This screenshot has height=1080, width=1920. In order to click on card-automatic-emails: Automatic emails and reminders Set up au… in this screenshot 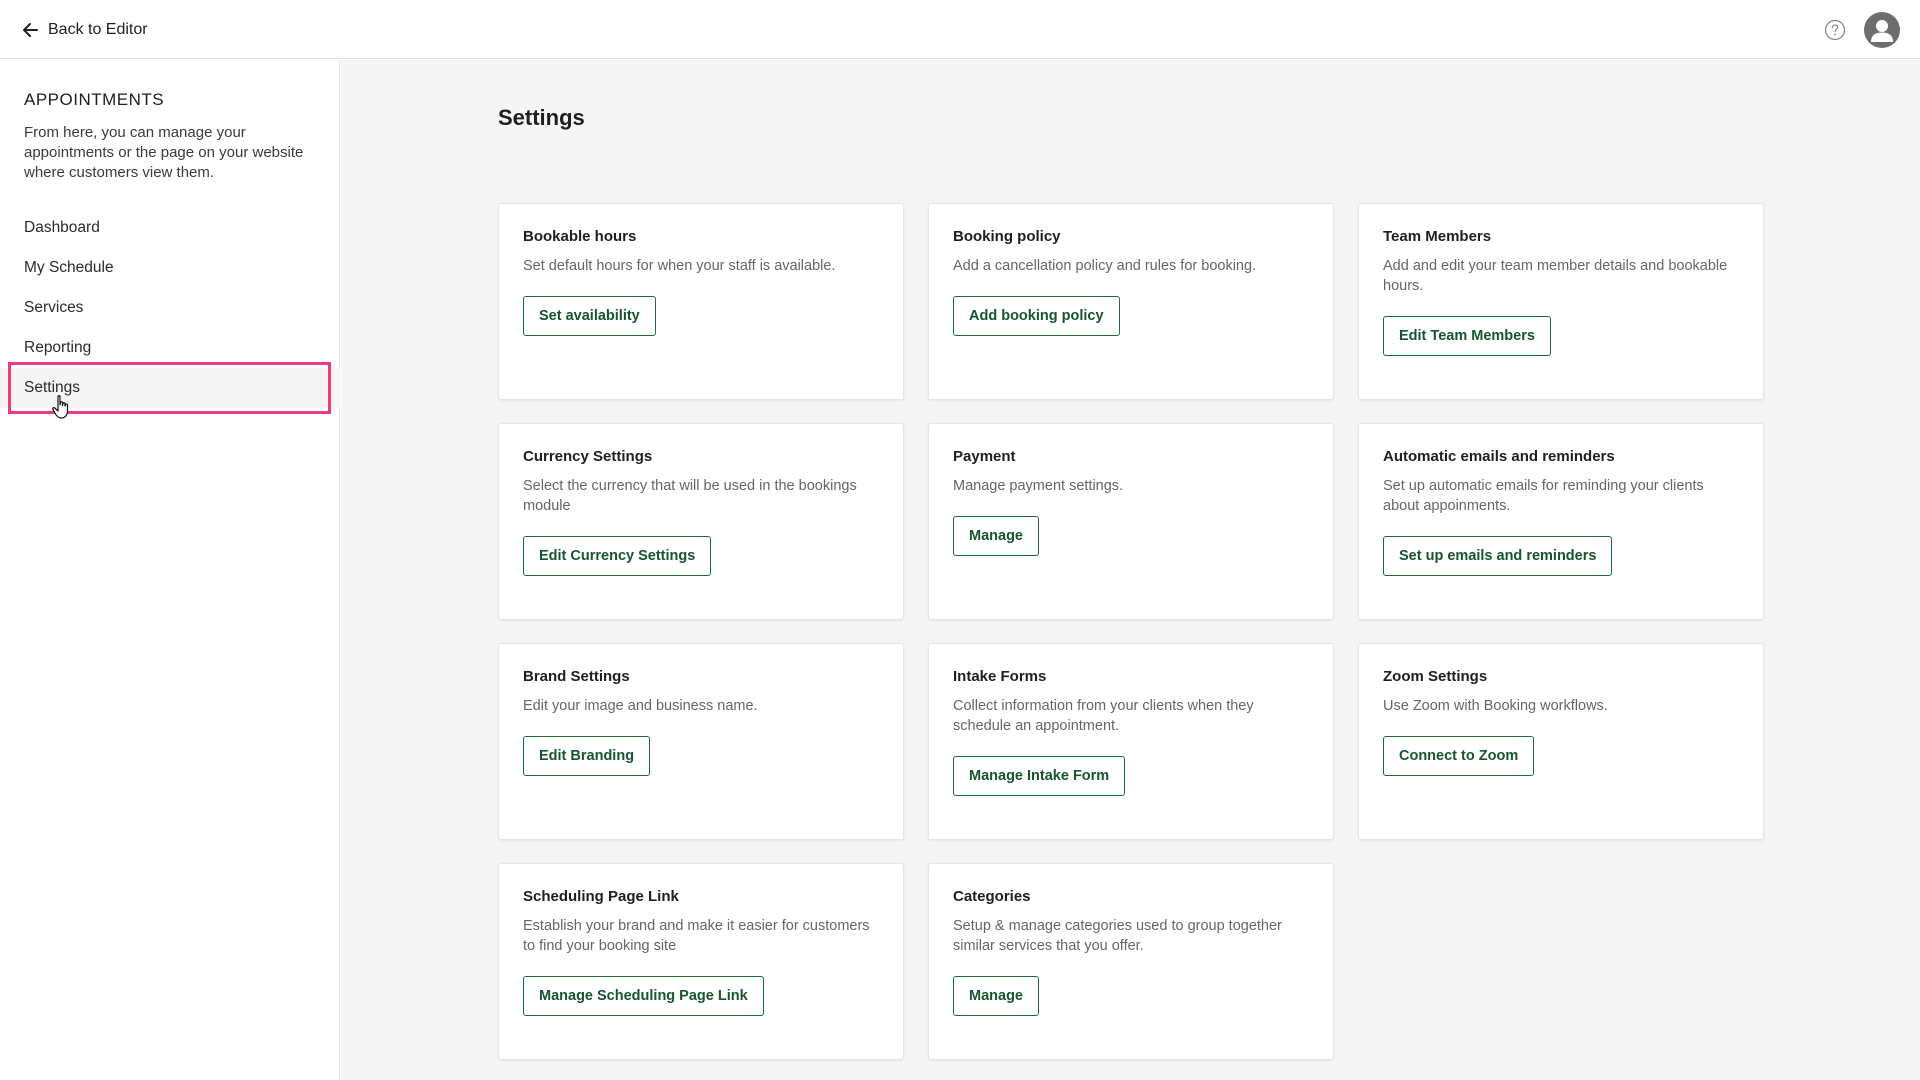, I will do `click(1561, 521)`.